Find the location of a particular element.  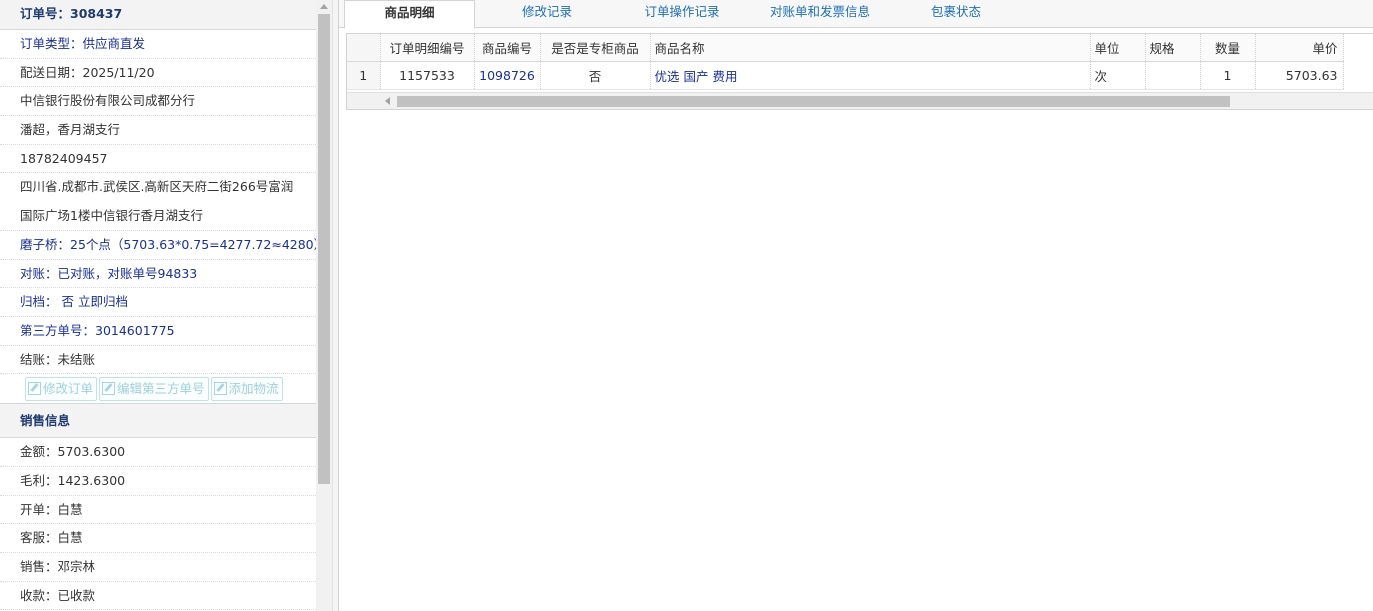

delivery-date-row: 配送日期：2025/11/20 is located at coordinates (158, 73).